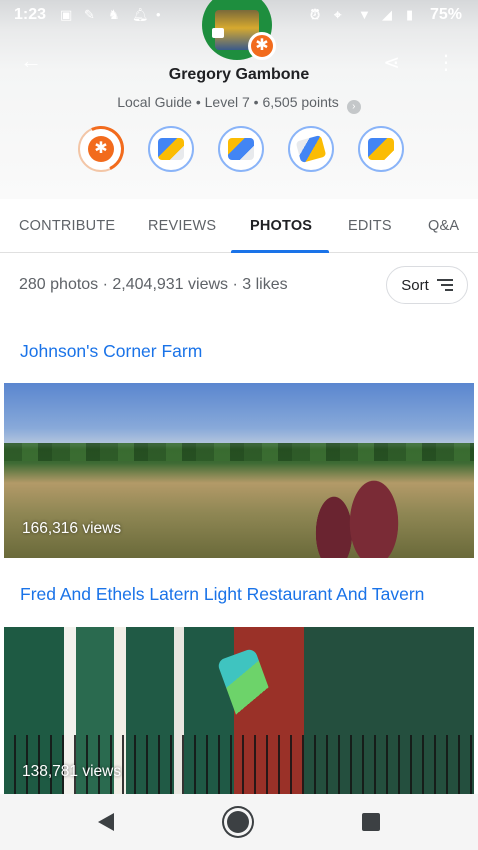 Image resolution: width=478 pixels, height=850 pixels. I want to click on location-icon: ⌖, so click(337, 14).